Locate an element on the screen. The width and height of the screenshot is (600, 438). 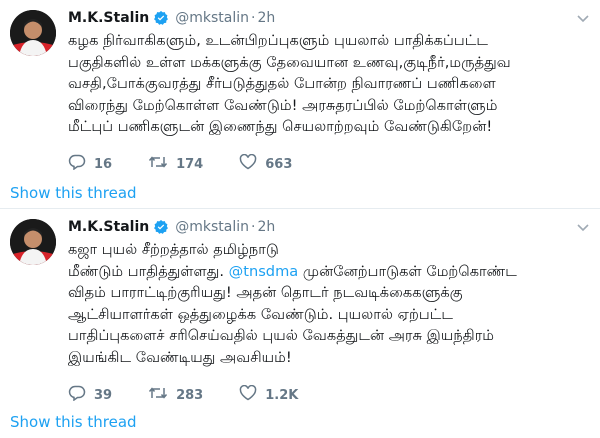
retweet-button: 283 is located at coordinates (175, 395).